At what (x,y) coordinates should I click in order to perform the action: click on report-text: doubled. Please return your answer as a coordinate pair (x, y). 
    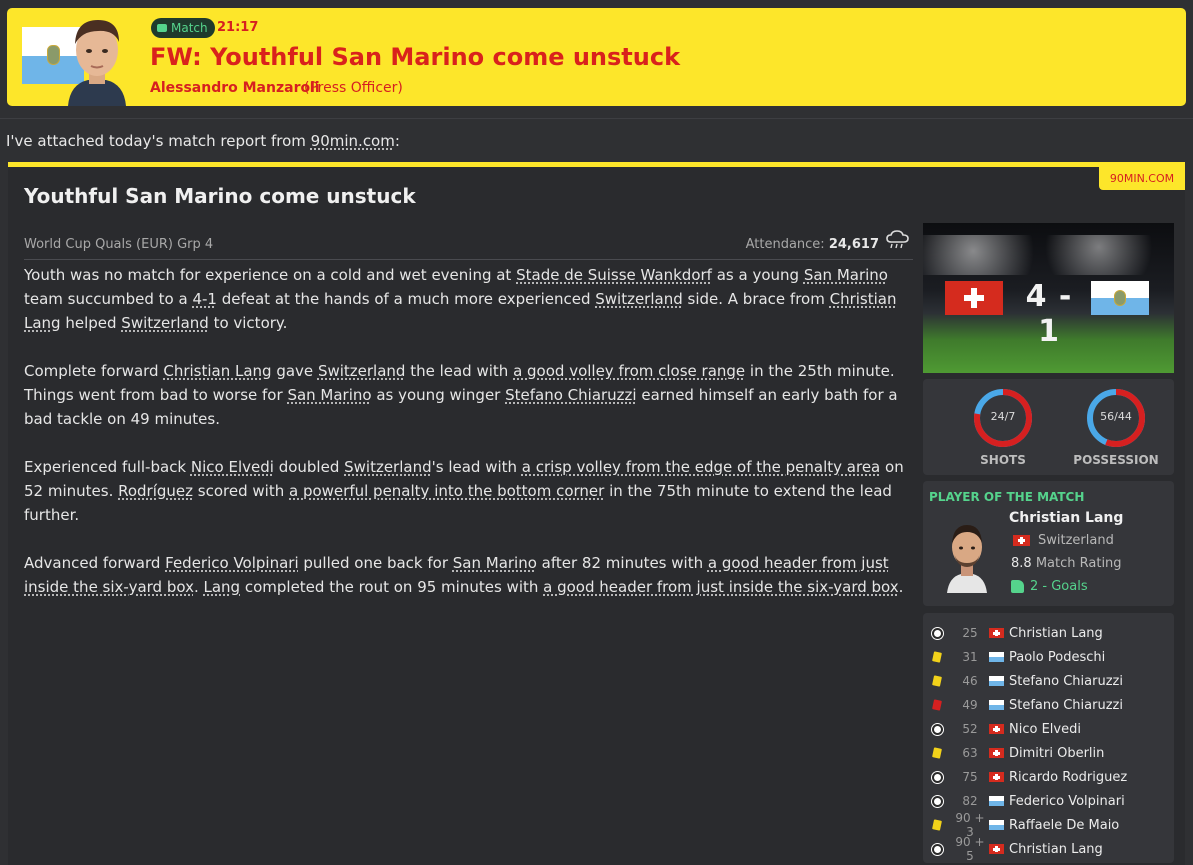
    Looking at the image, I should click on (309, 467).